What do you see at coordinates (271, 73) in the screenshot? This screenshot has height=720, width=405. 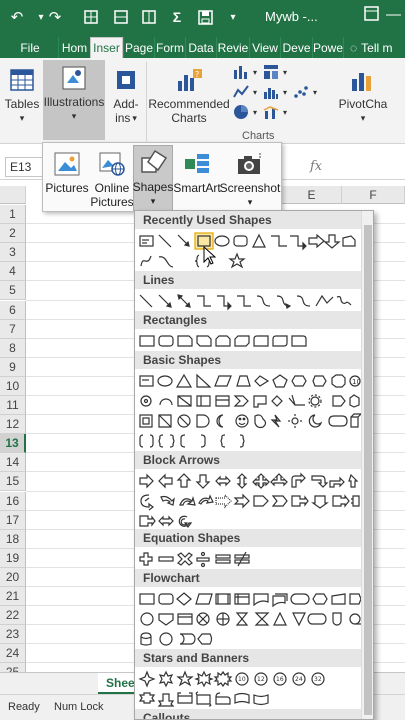 I see `hierarchy-chart-icon` at bounding box center [271, 73].